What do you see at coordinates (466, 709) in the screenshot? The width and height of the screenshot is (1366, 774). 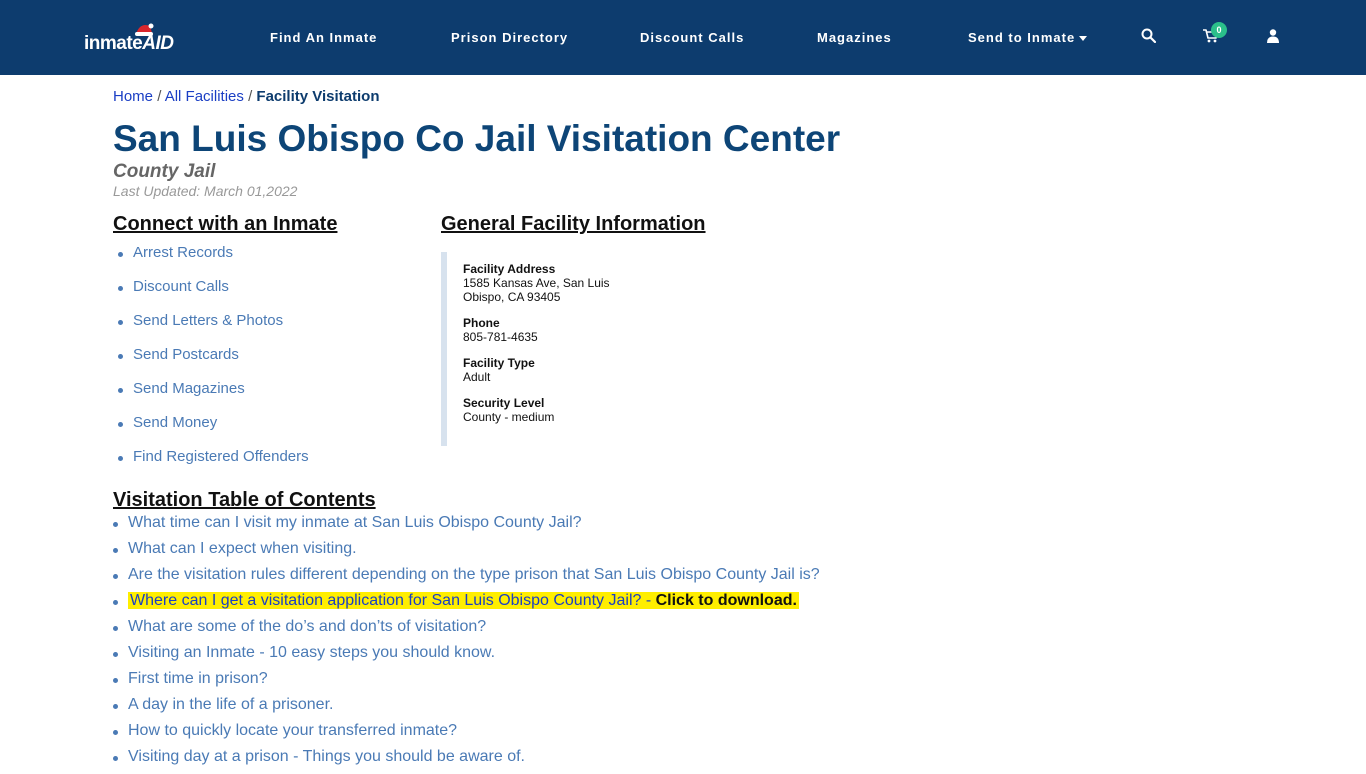 I see `toc-item: A day in the life of a prisoner.` at bounding box center [466, 709].